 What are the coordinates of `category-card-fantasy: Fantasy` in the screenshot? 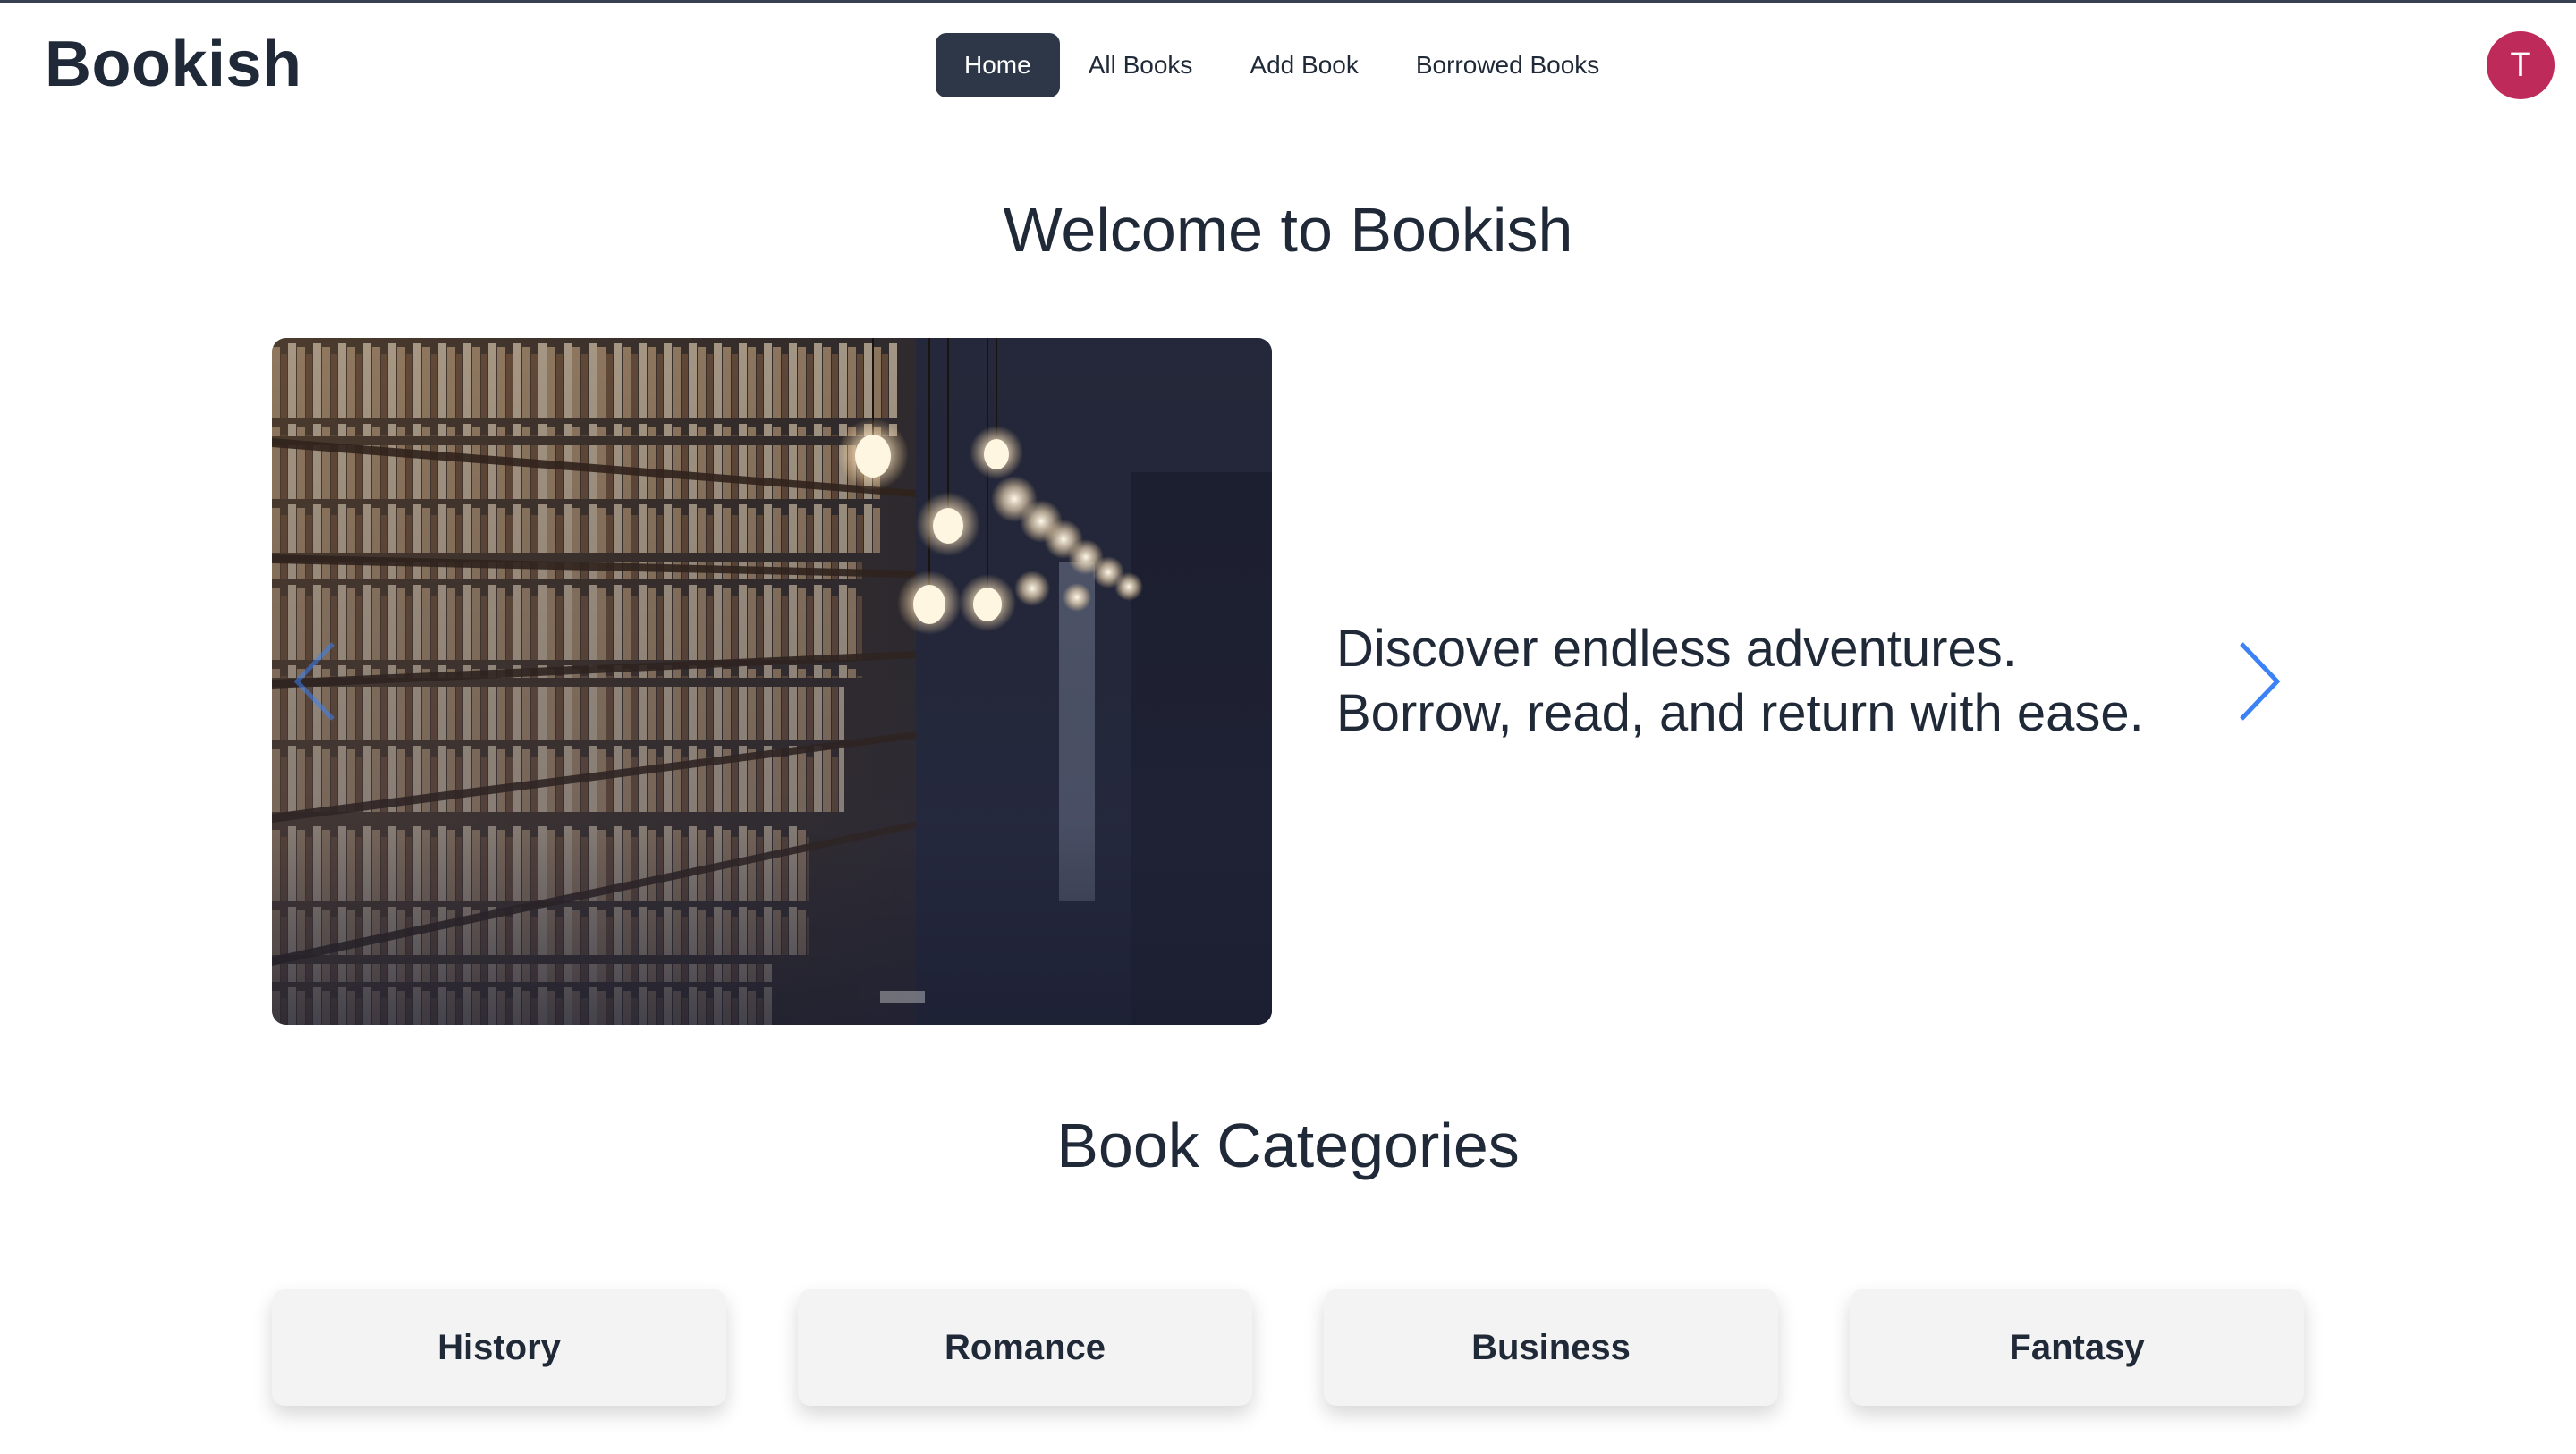 It's located at (2077, 1348).